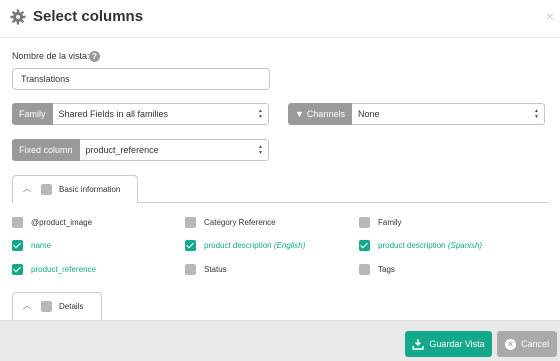  What do you see at coordinates (62, 222) in the screenshot?
I see `field-label: @product_image` at bounding box center [62, 222].